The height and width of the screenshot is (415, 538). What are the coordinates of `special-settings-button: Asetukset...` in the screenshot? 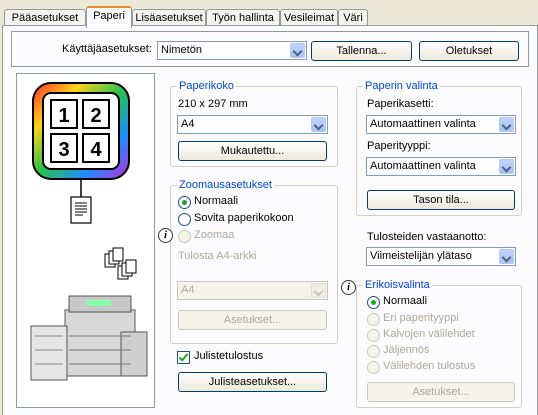 It's located at (441, 392).